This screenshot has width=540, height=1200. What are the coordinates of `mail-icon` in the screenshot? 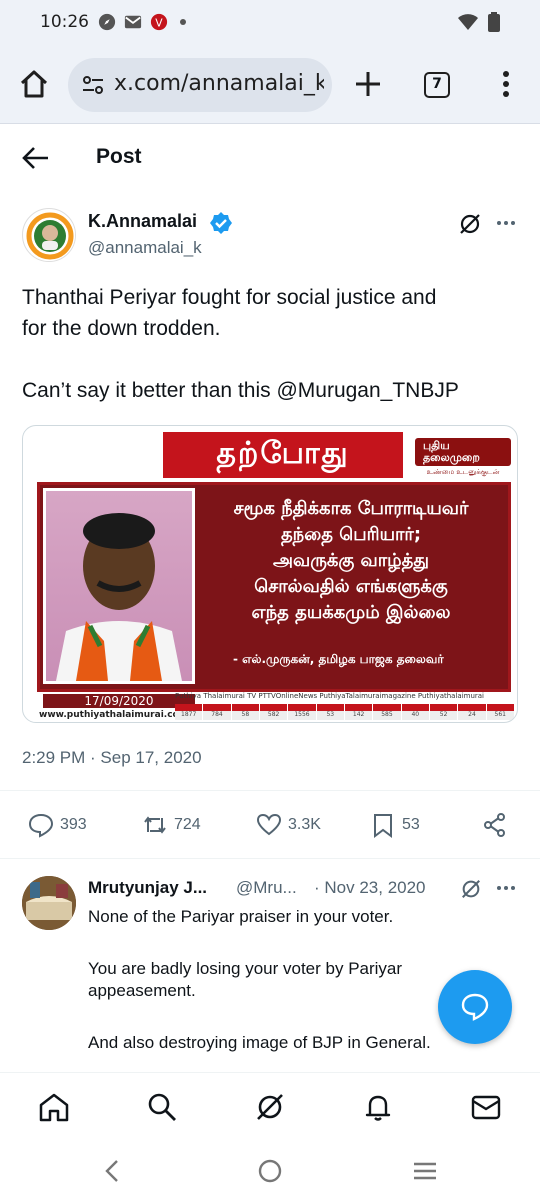 It's located at (133, 22).